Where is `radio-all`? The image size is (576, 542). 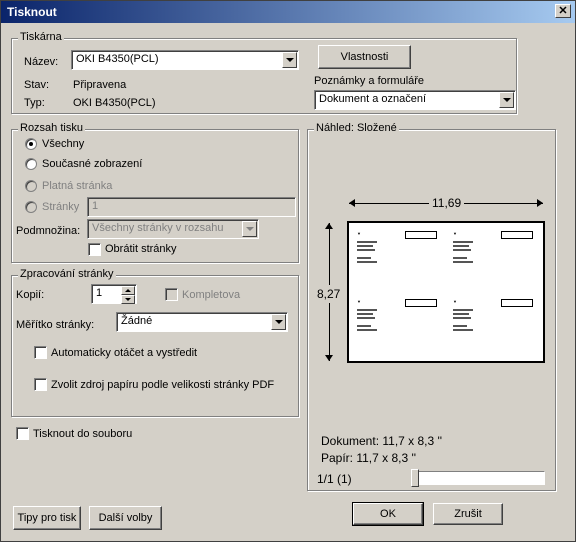
radio-all is located at coordinates (31, 144).